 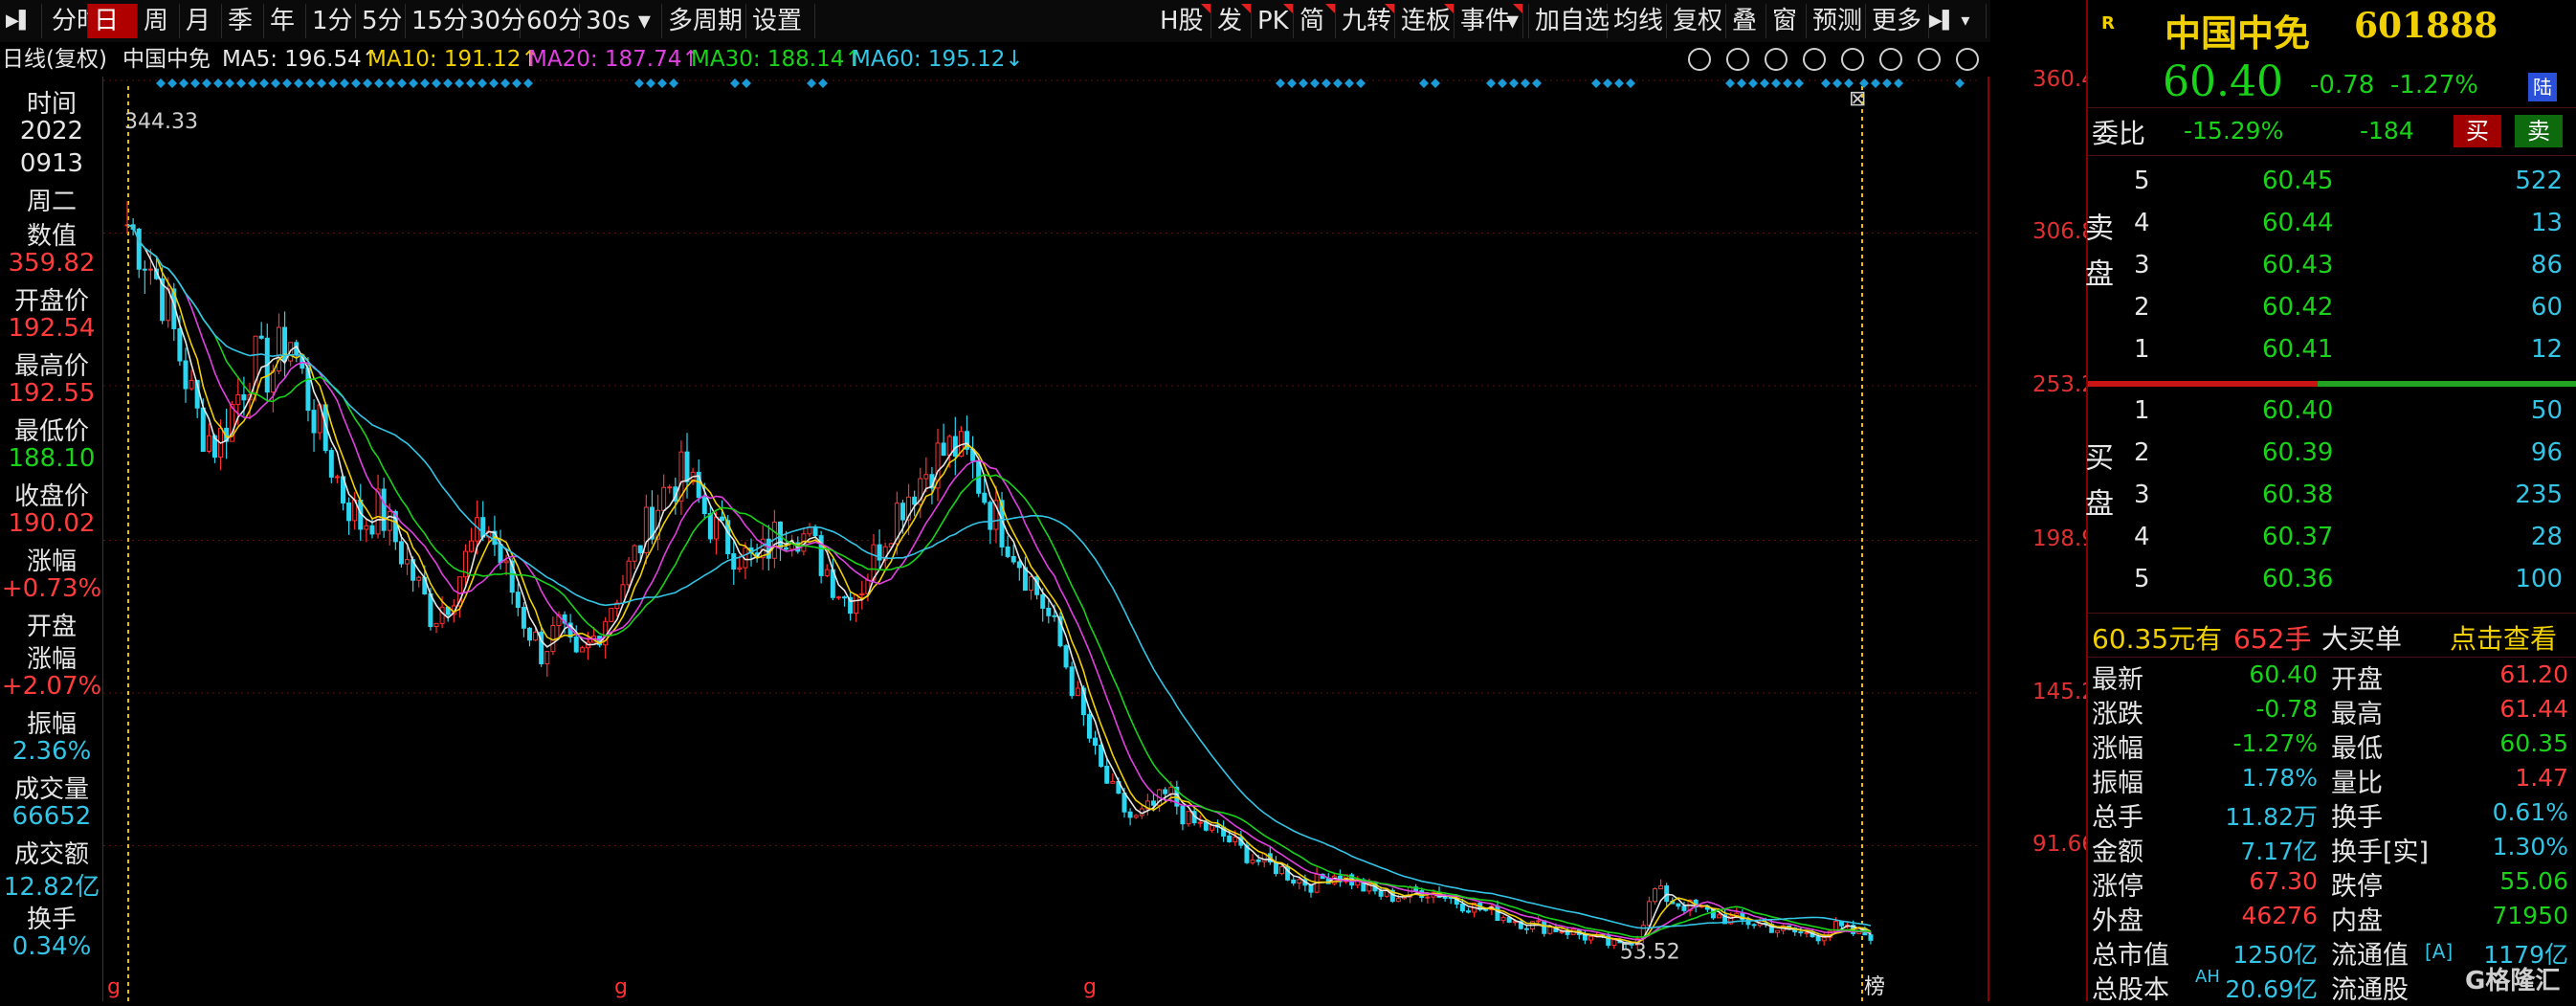 I want to click on last-price: 60.40, so click(x=2223, y=81).